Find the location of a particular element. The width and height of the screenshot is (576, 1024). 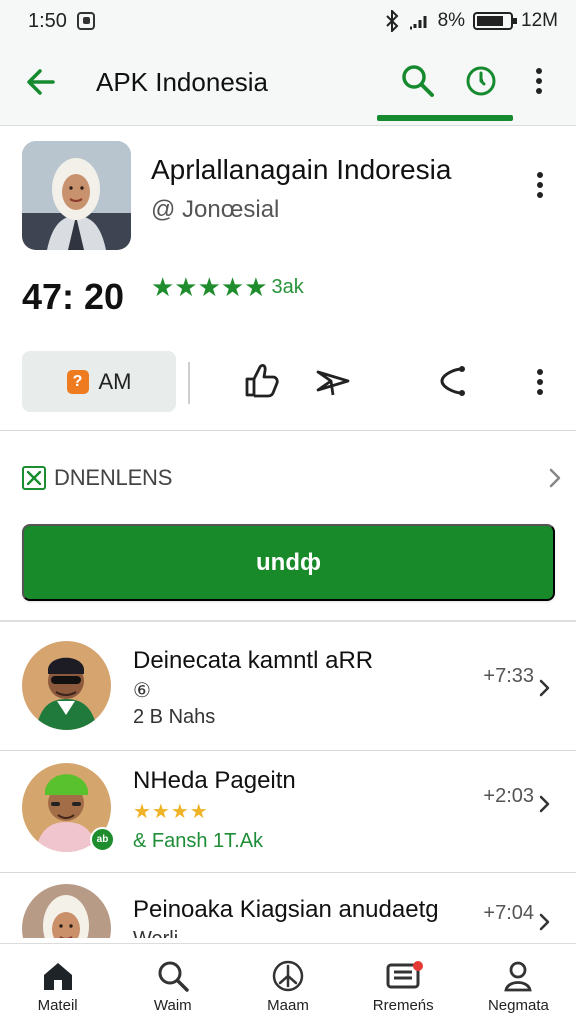

app-title: Aprlallanagain Indoresia is located at coordinates (301, 169).